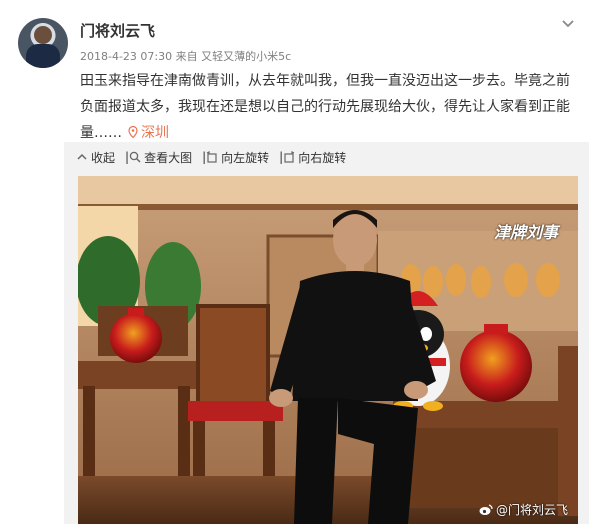 This screenshot has width=589, height=524. Describe the element at coordinates (246, 56) in the screenshot. I see `post-source: 又轻又薄的小米5c` at that location.